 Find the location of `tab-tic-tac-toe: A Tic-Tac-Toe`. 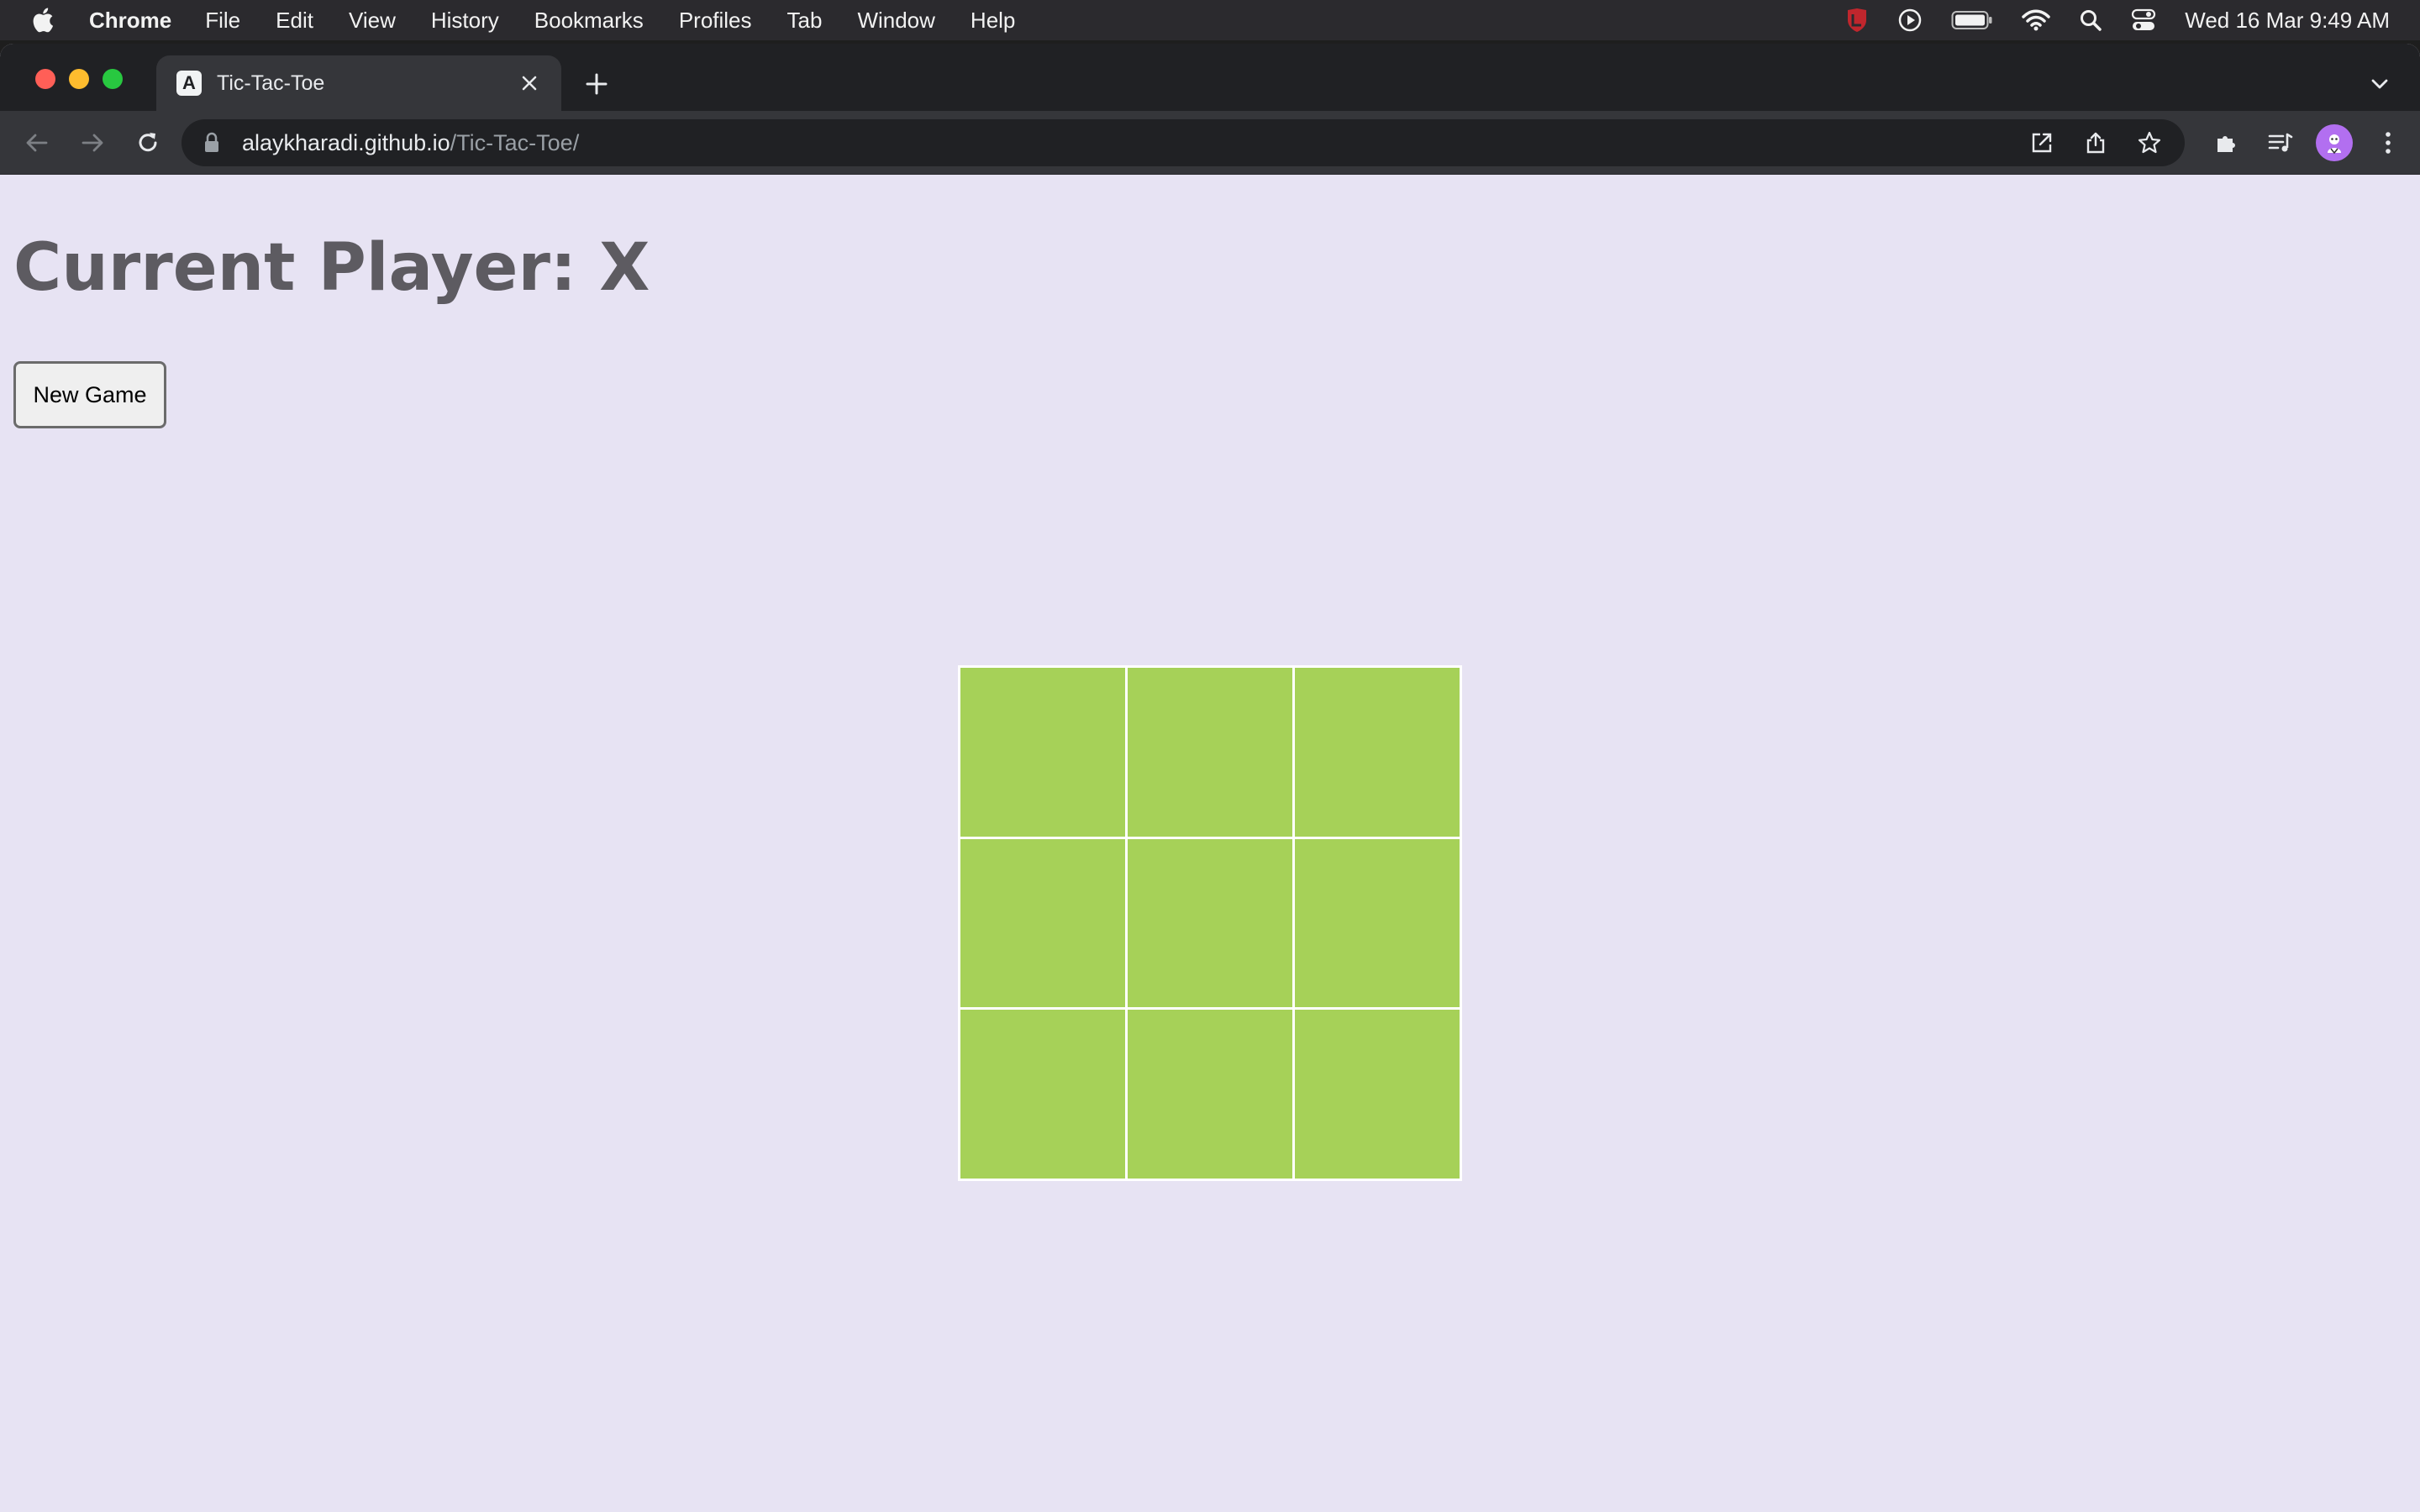

tab-tic-tac-toe: A Tic-Tac-Toe is located at coordinates (359, 83).